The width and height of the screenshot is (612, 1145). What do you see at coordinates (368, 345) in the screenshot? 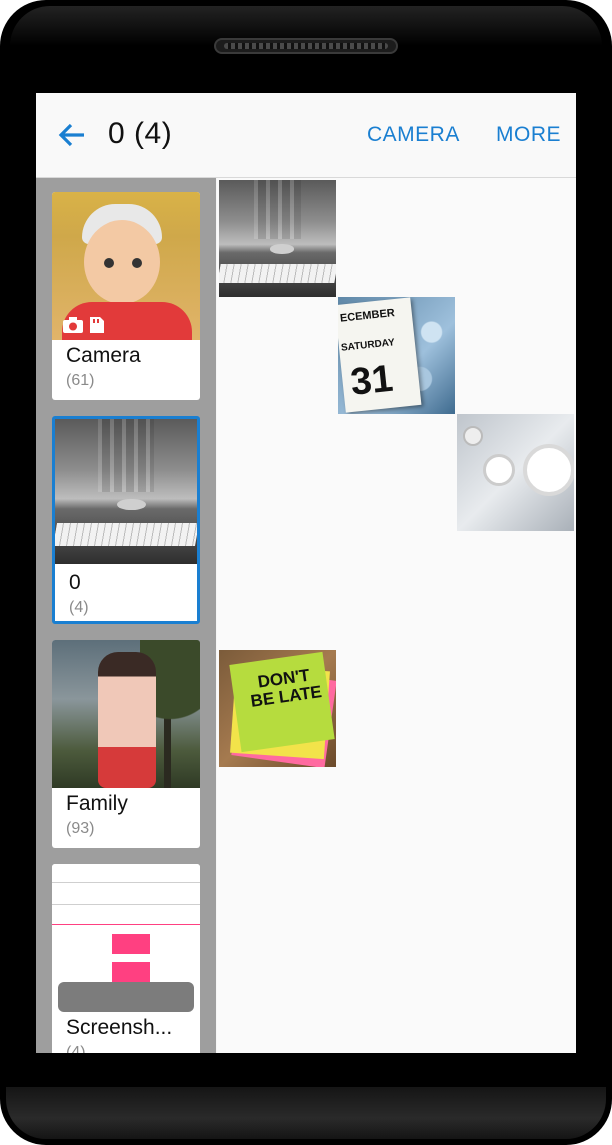
I see `calendar-day-text: SATURDAY` at bounding box center [368, 345].